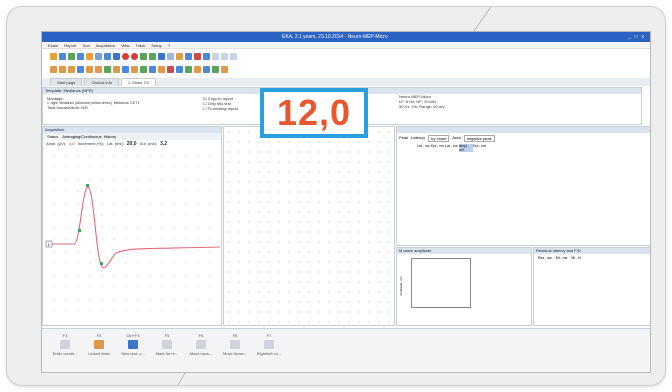  I want to click on latency-select: by onset, so click(439, 138).